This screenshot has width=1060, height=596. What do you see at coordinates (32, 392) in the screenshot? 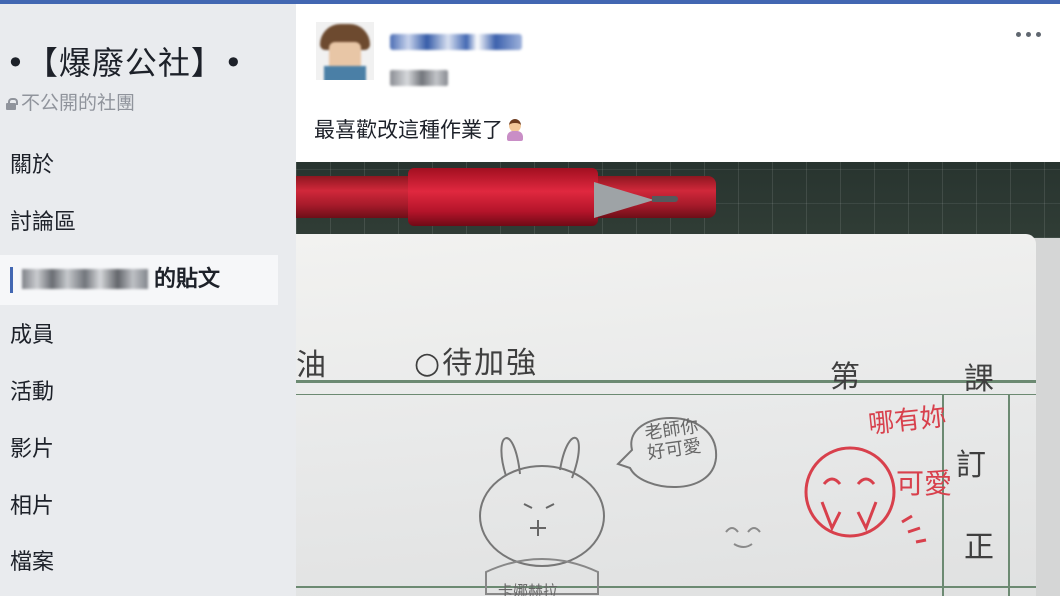
I see `nav-label: 活動` at bounding box center [32, 392].